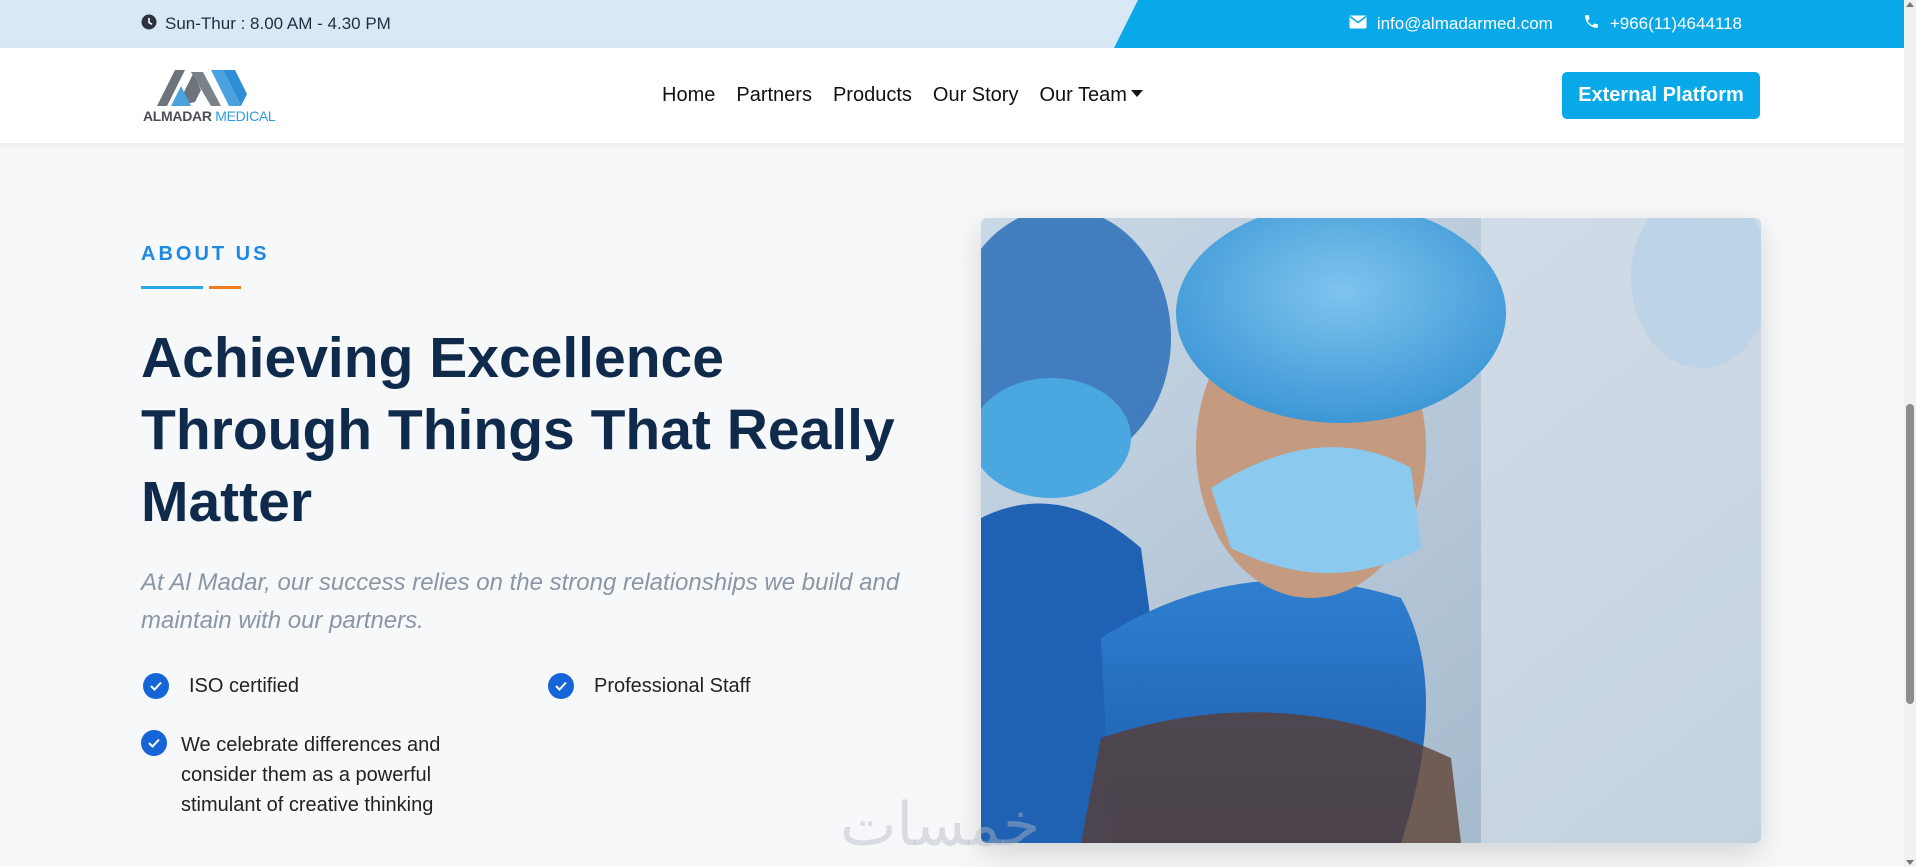 Image resolution: width=1916 pixels, height=867 pixels. I want to click on nav-partners: Partners, so click(774, 95).